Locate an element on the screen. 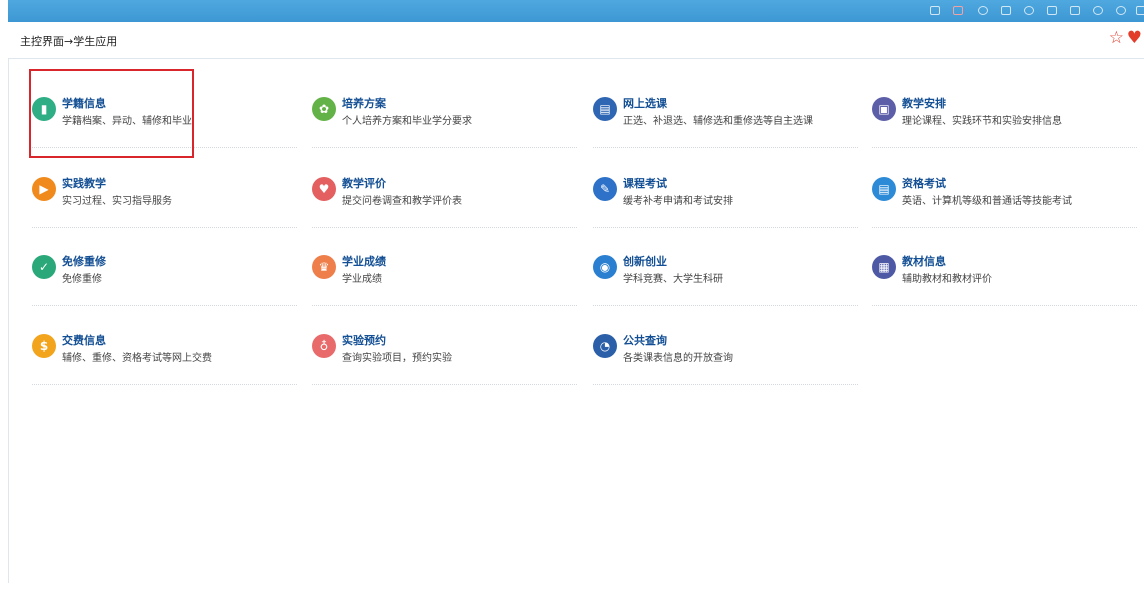 The image size is (1144, 589). app-tile: ◔ 公共查询各类课表信息的开放查询 is located at coordinates (725, 350).